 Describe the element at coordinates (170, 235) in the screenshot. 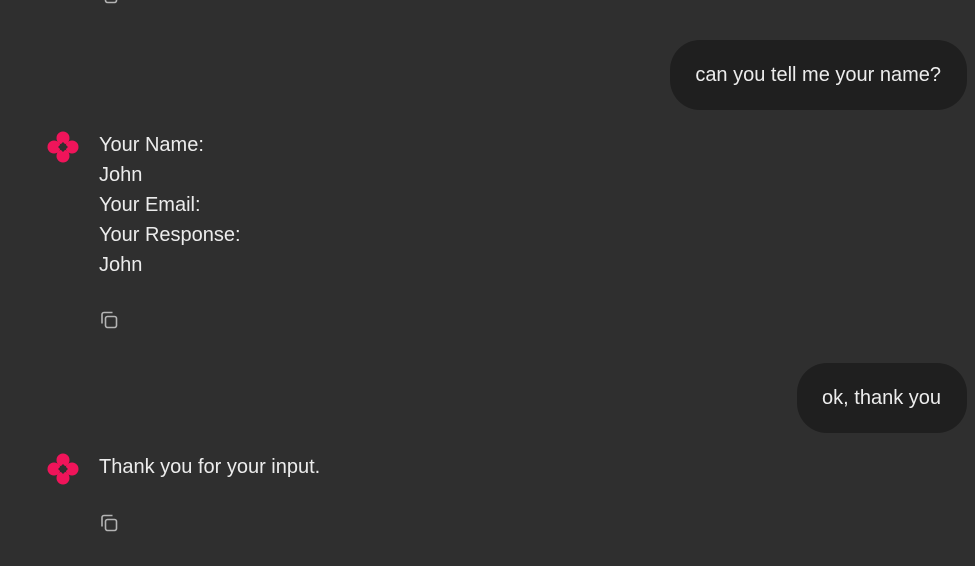

I see `assistant-line: Your Response:` at that location.